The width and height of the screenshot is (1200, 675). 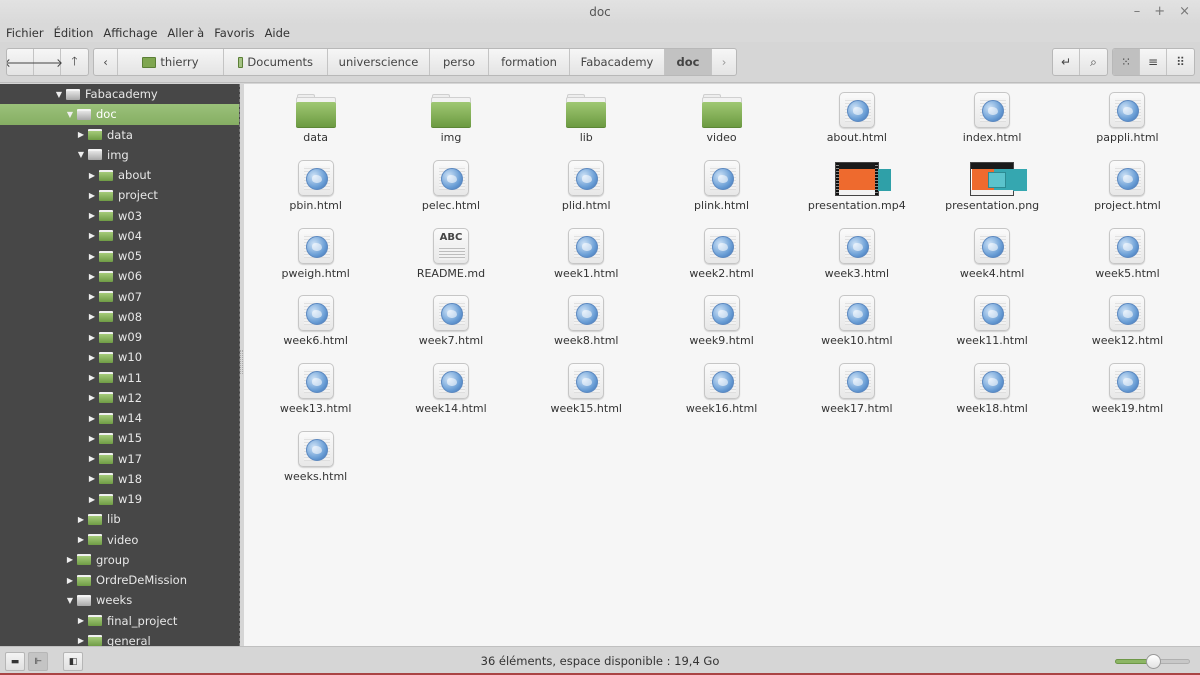 What do you see at coordinates (27, 33) in the screenshot?
I see `menu-fichier: Fichier` at bounding box center [27, 33].